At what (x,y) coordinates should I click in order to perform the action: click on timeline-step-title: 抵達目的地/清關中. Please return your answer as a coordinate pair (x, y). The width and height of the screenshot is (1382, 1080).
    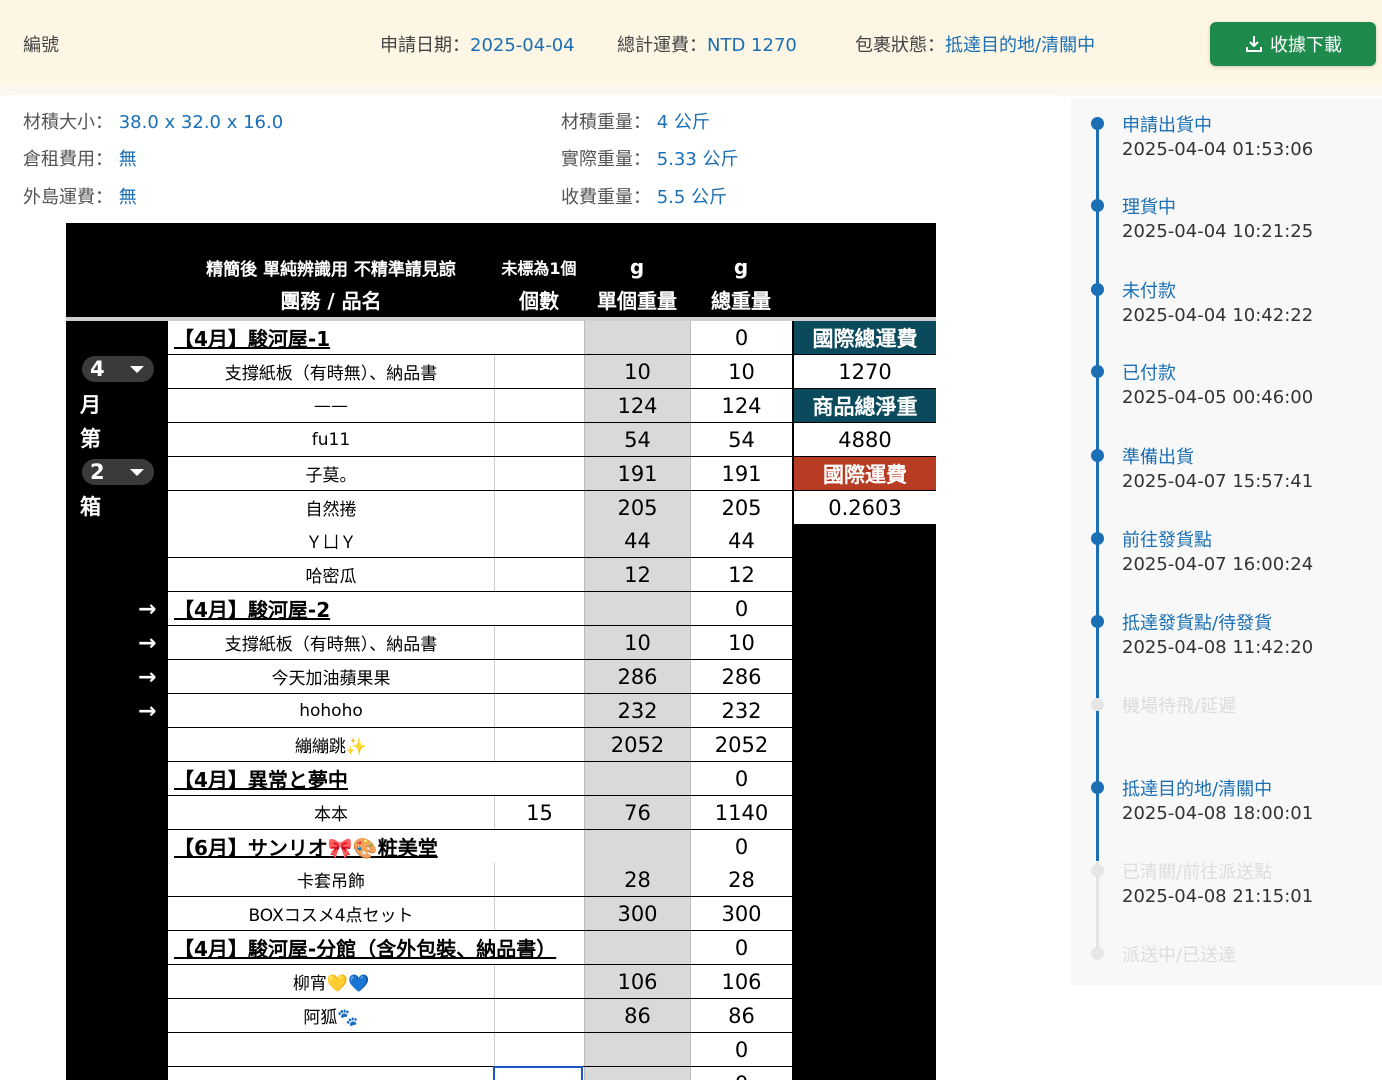
    Looking at the image, I should click on (1197, 789).